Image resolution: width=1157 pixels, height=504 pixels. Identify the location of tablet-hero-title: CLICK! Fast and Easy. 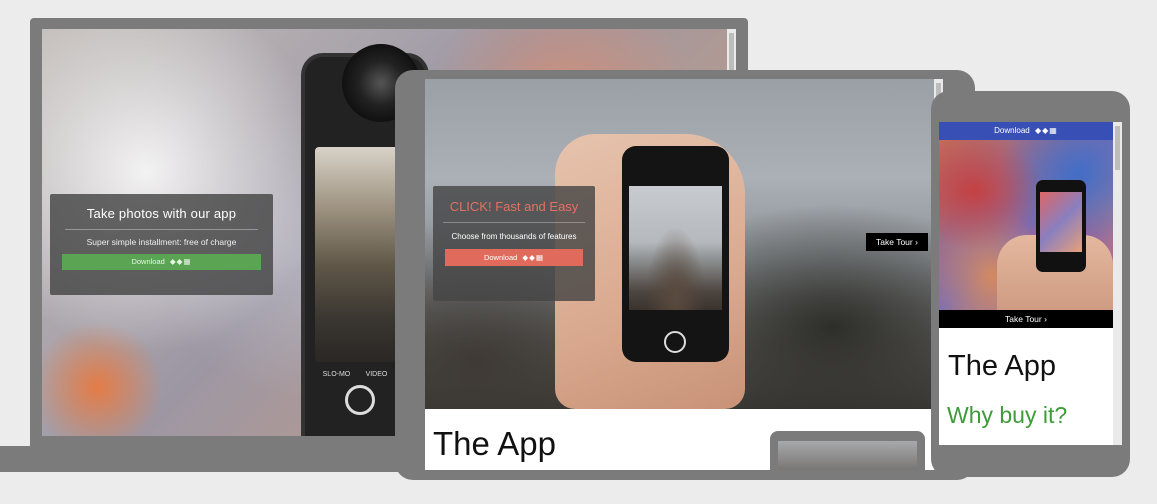
(514, 206).